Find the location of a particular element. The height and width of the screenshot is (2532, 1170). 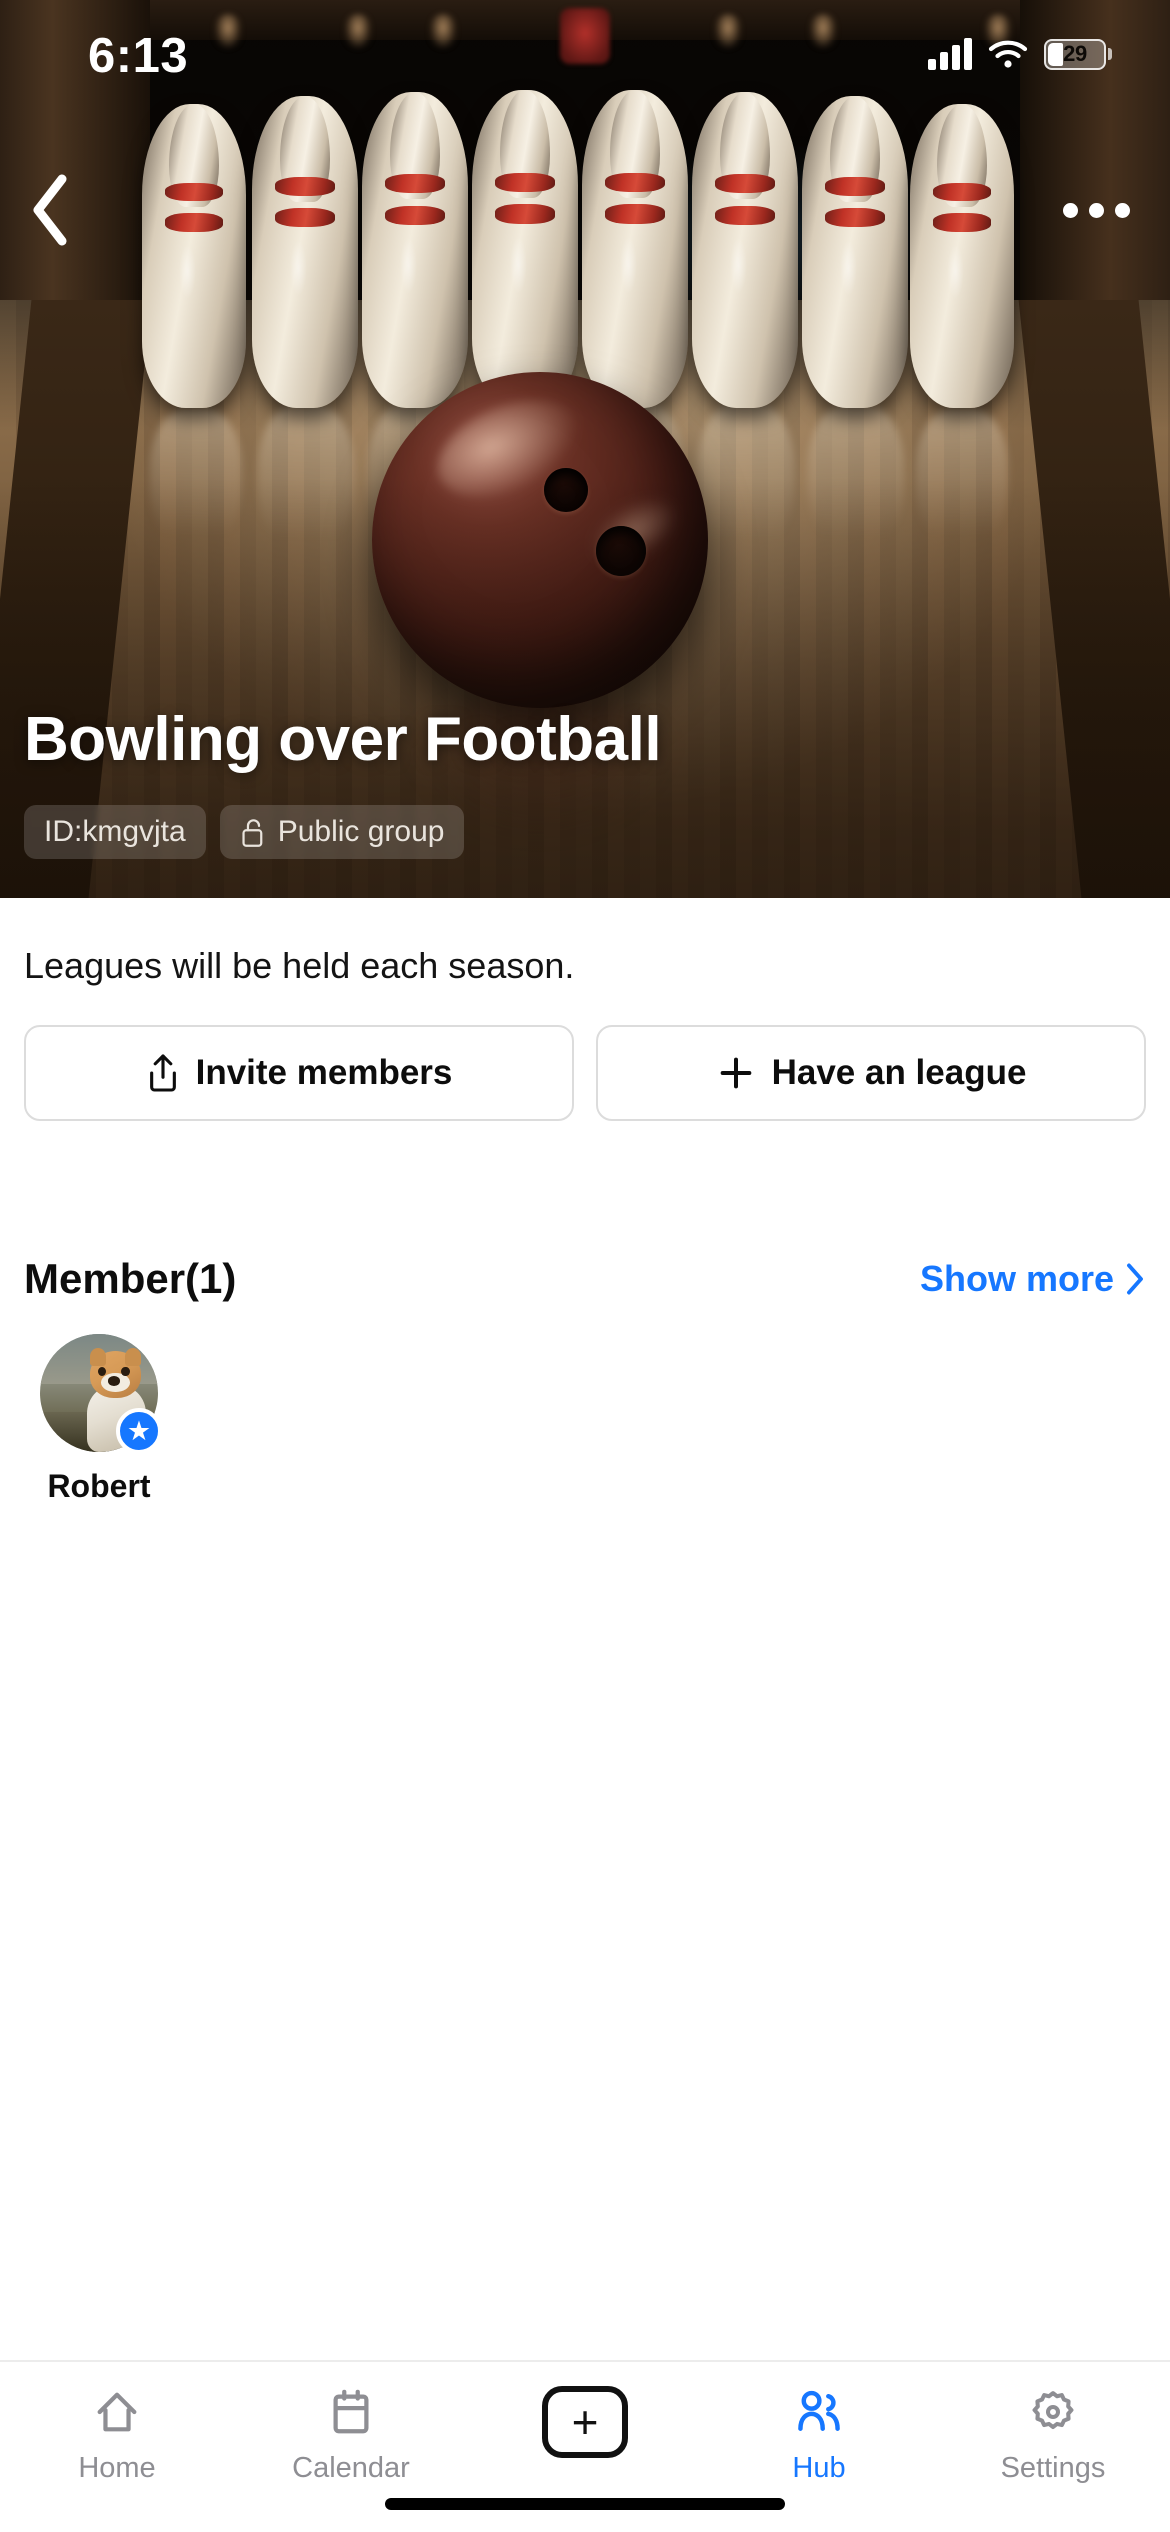

group-badges: ID:kmgvjta Public group is located at coordinates (244, 832).